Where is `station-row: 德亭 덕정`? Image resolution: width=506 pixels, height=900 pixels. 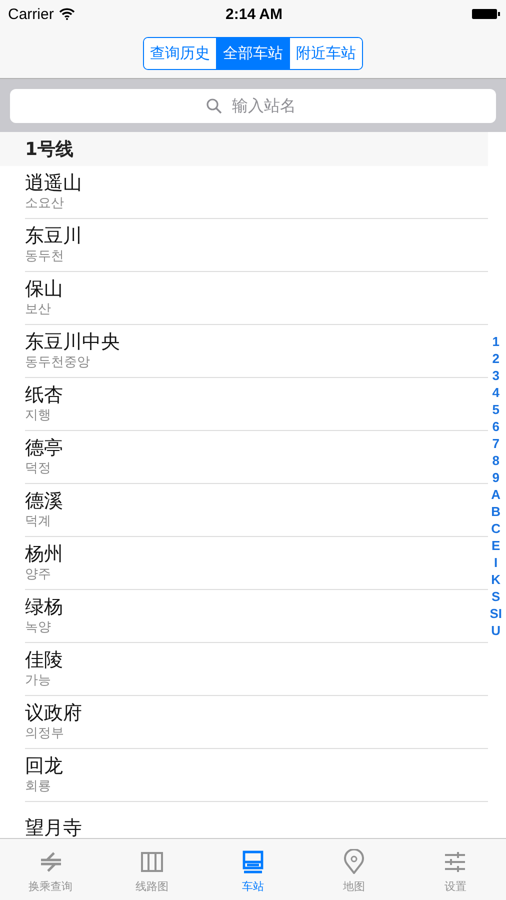 station-row: 德亭 덕정 is located at coordinates (256, 457).